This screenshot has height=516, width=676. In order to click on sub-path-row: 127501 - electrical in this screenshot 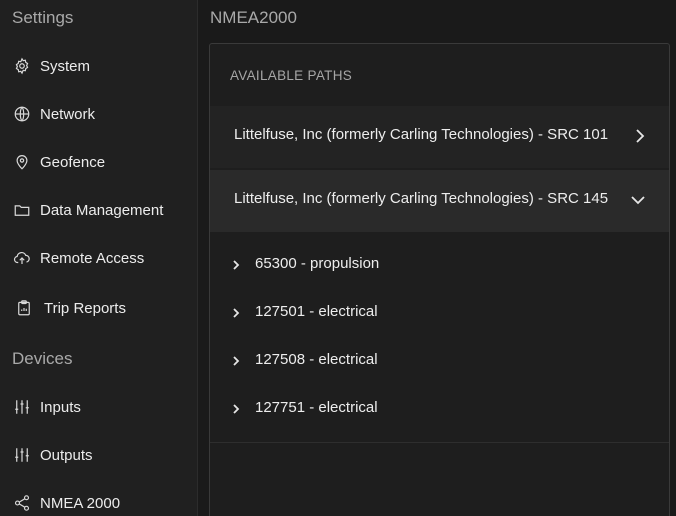, I will do `click(439, 314)`.